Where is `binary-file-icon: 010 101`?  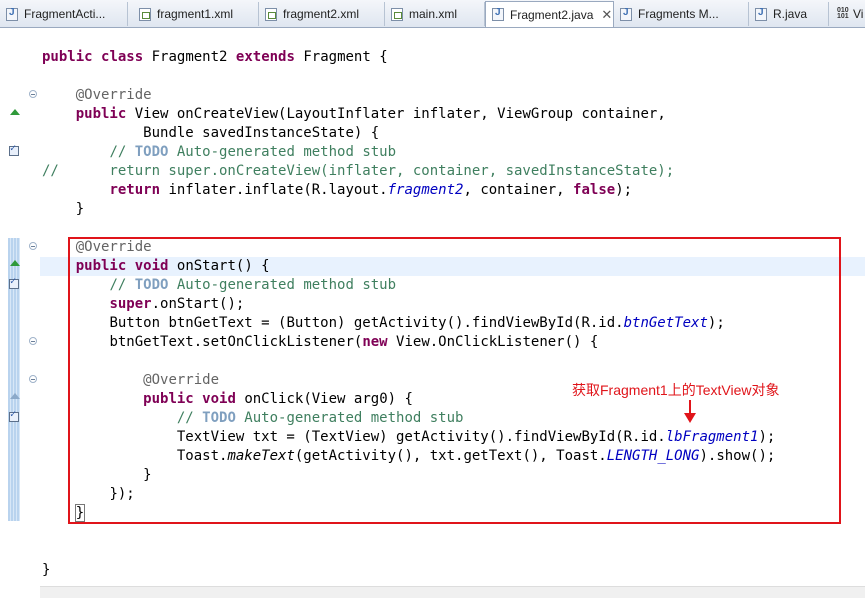
binary-file-icon: 010 101 is located at coordinates (843, 13).